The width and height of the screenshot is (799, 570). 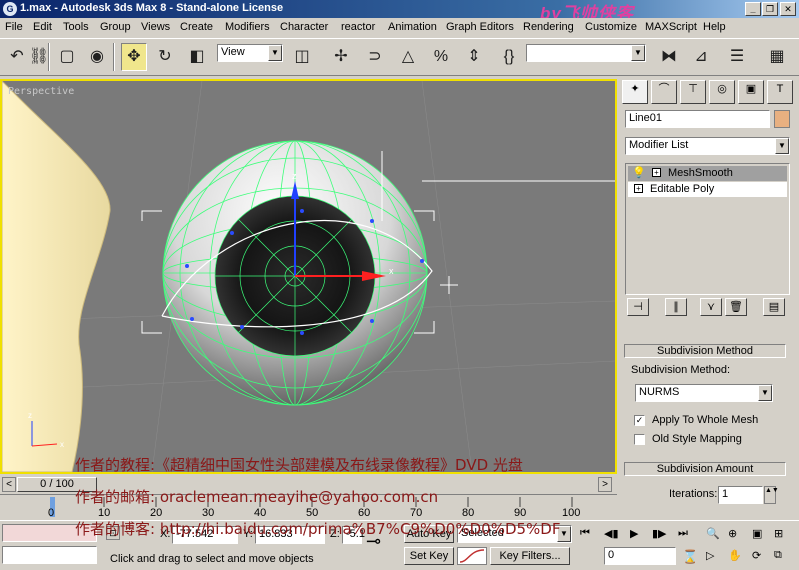 What do you see at coordinates (736, 307) in the screenshot?
I see `remove-modifier-icon: 🗑` at bounding box center [736, 307].